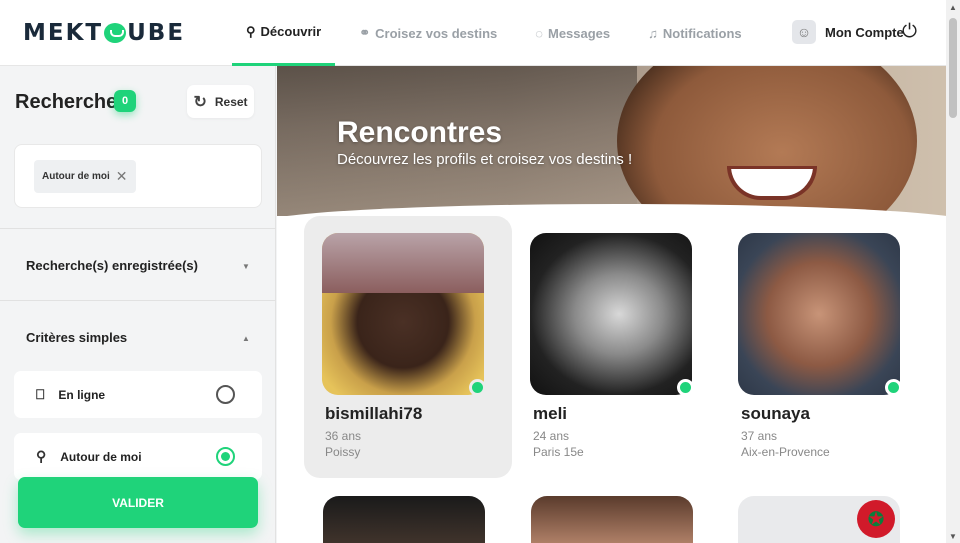 Image resolution: width=960 pixels, height=543 pixels. Describe the element at coordinates (101, 456) in the screenshot. I see `option-label: Autour de moi` at that location.